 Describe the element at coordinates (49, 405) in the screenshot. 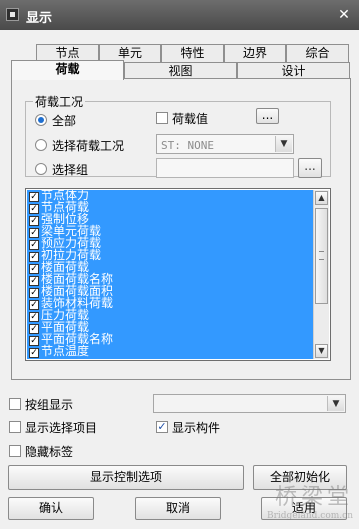

I see `by-group-label: 按组显示` at that location.